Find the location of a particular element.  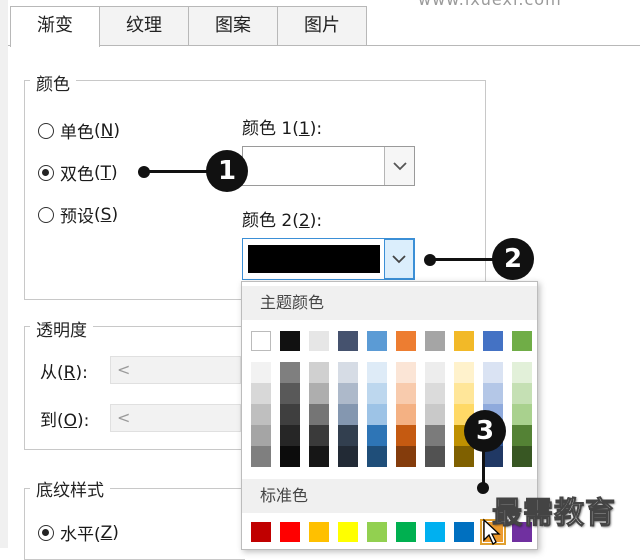

color2-combo is located at coordinates (328, 259).